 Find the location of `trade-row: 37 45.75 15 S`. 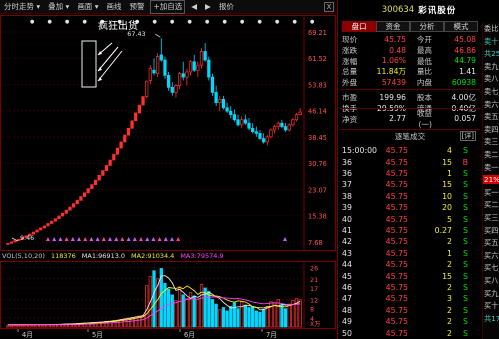

trade-row: 37 45.75 15 S is located at coordinates (409, 185).